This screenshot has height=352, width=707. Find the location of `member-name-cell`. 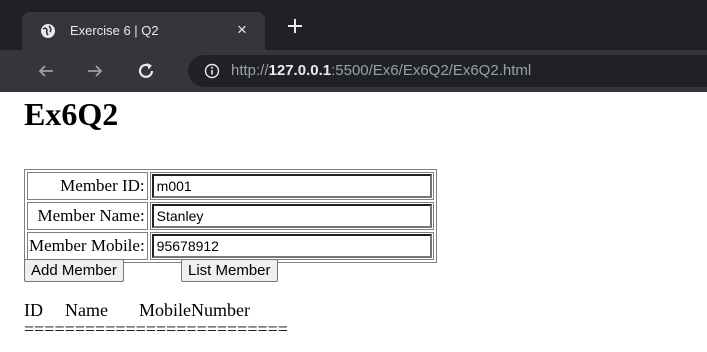

member-name-cell is located at coordinates (291, 216).